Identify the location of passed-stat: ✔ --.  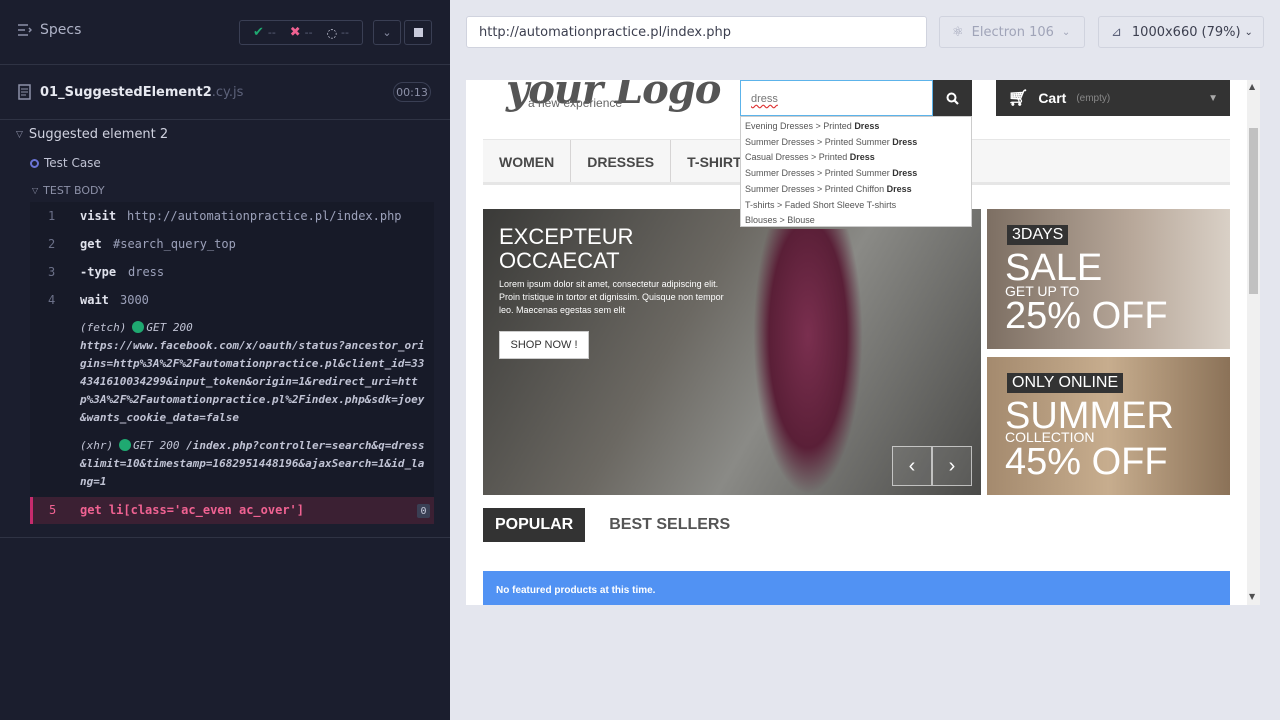
(264, 32).